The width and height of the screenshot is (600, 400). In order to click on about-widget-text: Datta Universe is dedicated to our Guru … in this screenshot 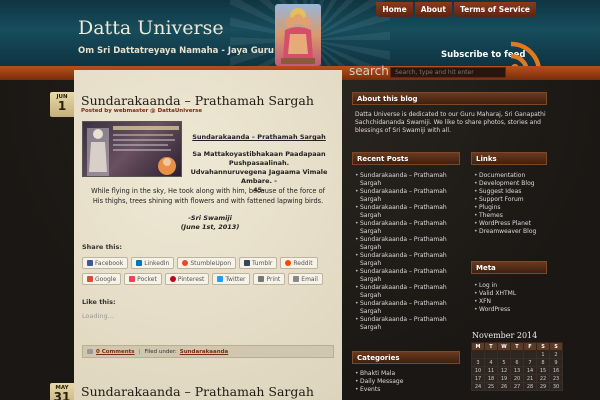, I will do `click(450, 122)`.